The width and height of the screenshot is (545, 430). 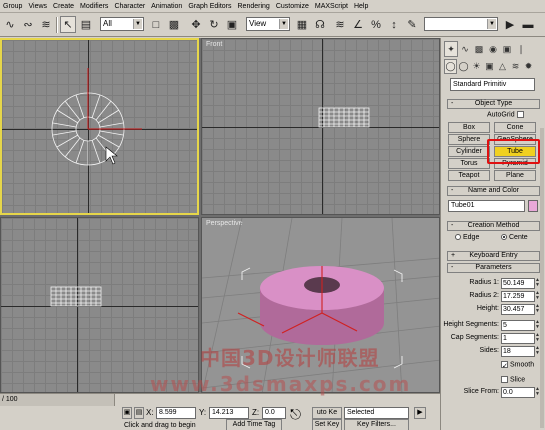 I want to click on height-input: 30.457, so click(x=518, y=309).